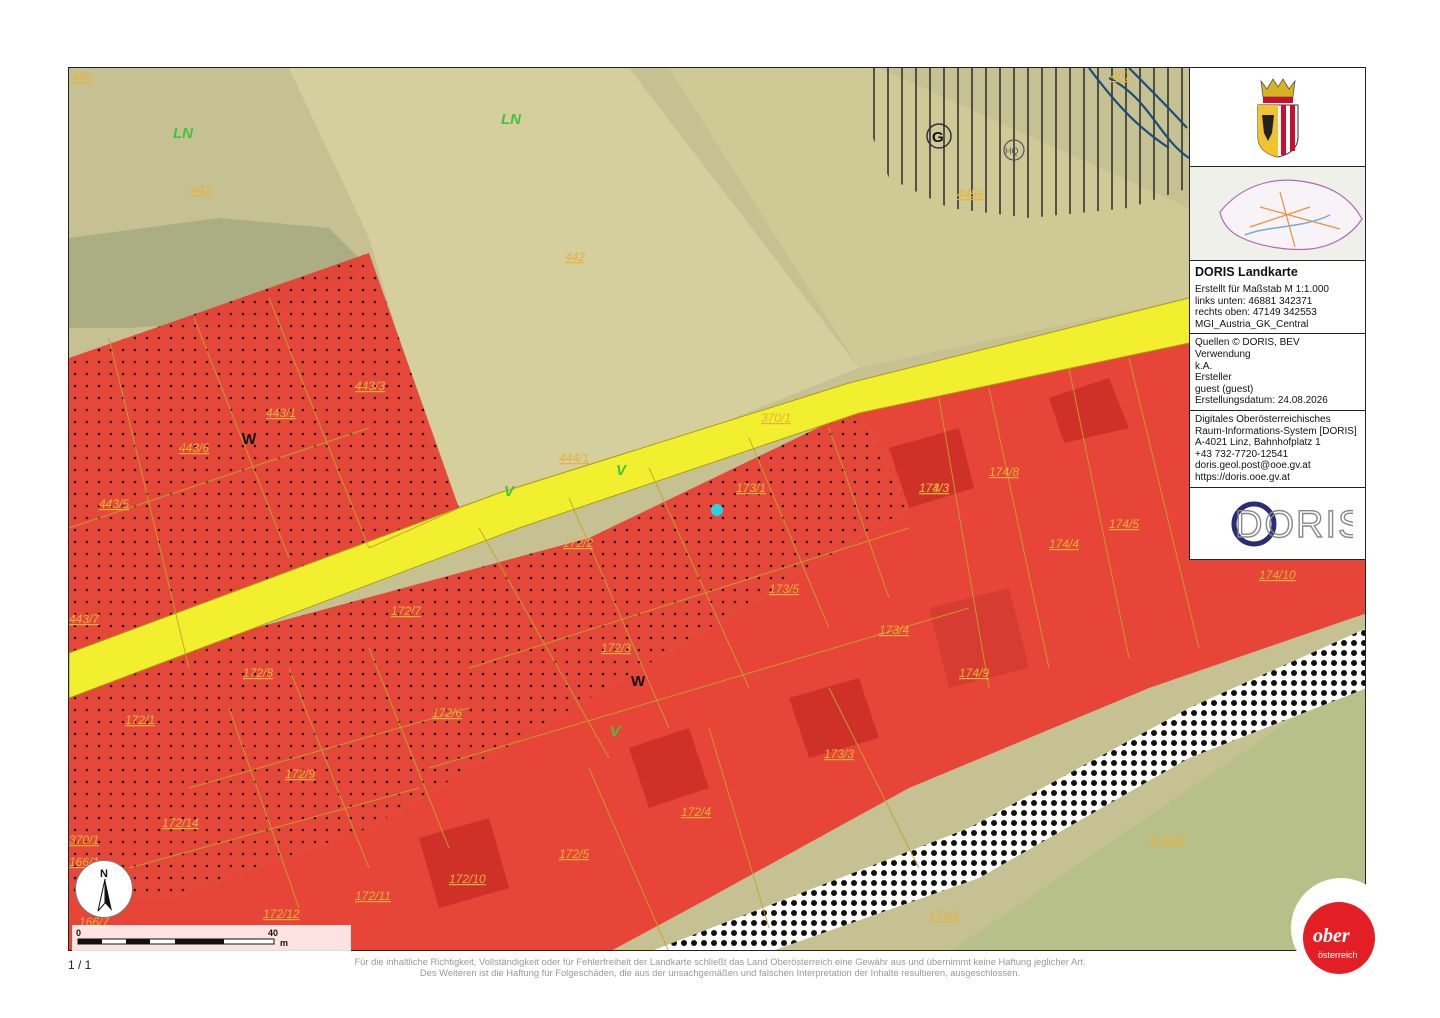  Describe the element at coordinates (373, 896) in the screenshot. I see `svg-text: 172/11` at that location.